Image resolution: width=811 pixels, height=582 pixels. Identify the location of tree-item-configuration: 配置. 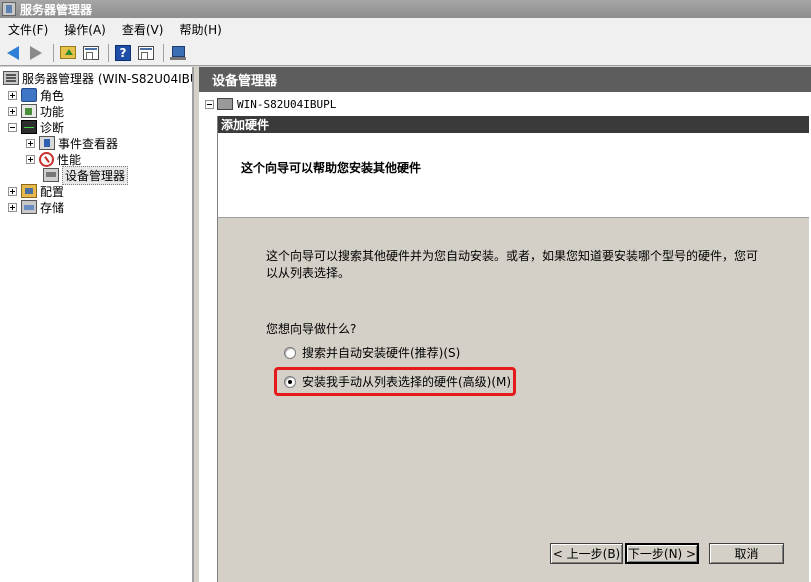
(36, 191).